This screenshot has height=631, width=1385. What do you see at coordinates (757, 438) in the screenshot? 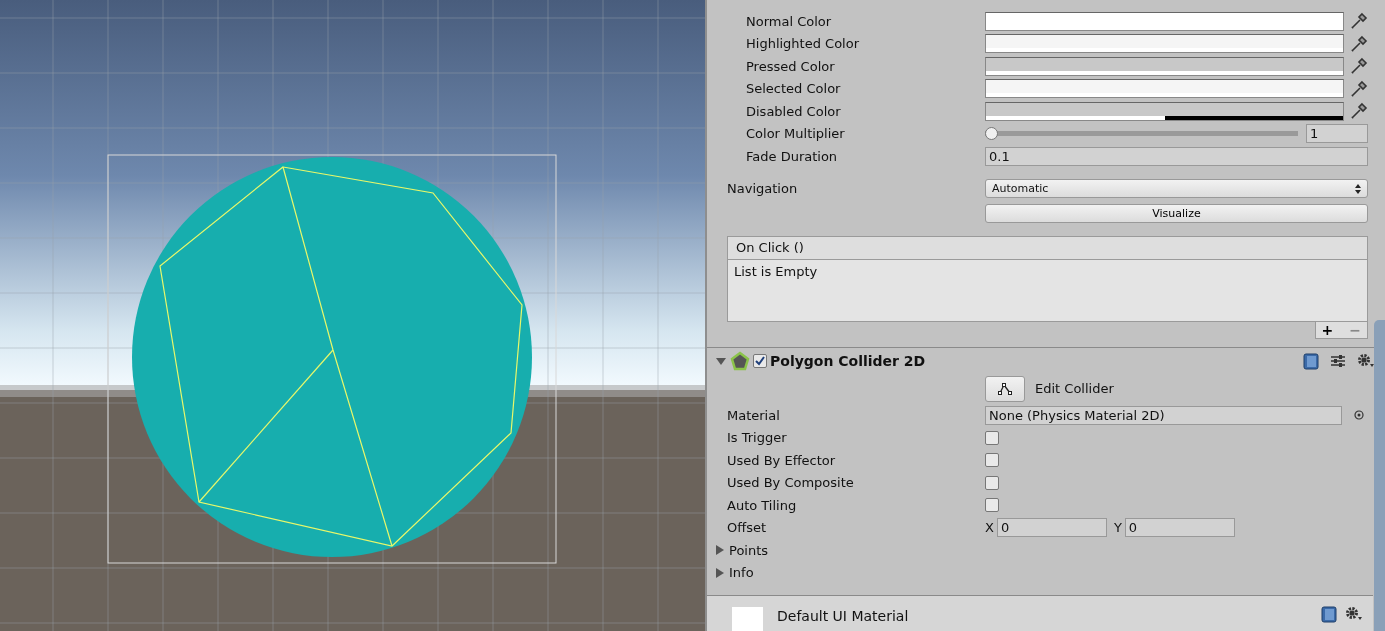
I see `field-label: Is Trigger` at bounding box center [757, 438].